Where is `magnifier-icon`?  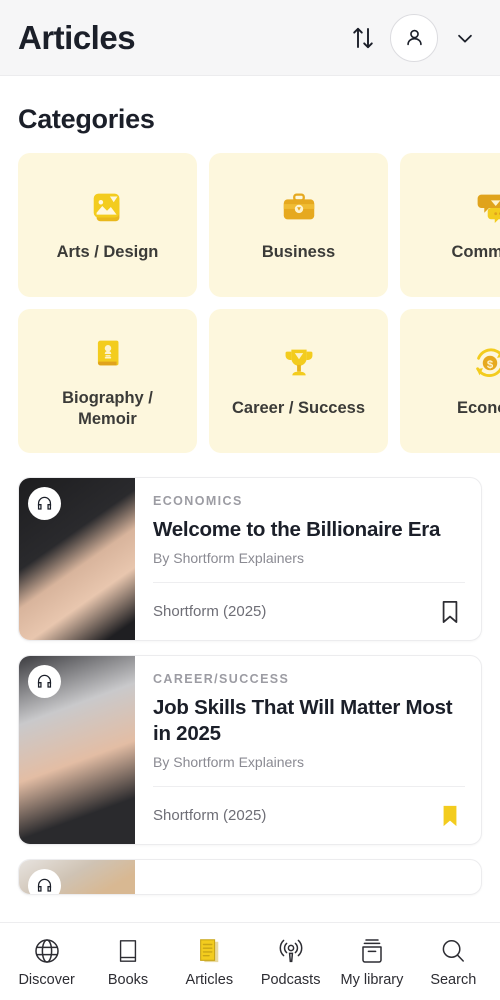
magnifier-icon is located at coordinates (453, 951).